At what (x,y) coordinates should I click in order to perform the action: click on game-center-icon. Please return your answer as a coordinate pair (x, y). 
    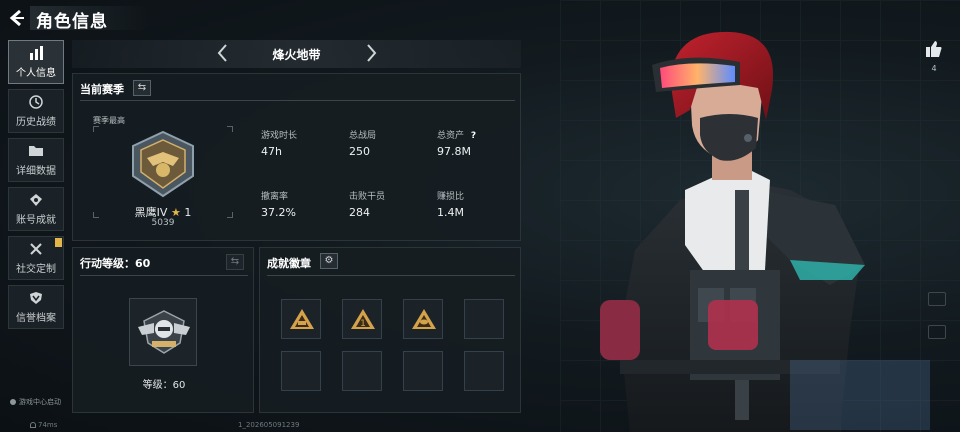
    Looking at the image, I should click on (13, 402).